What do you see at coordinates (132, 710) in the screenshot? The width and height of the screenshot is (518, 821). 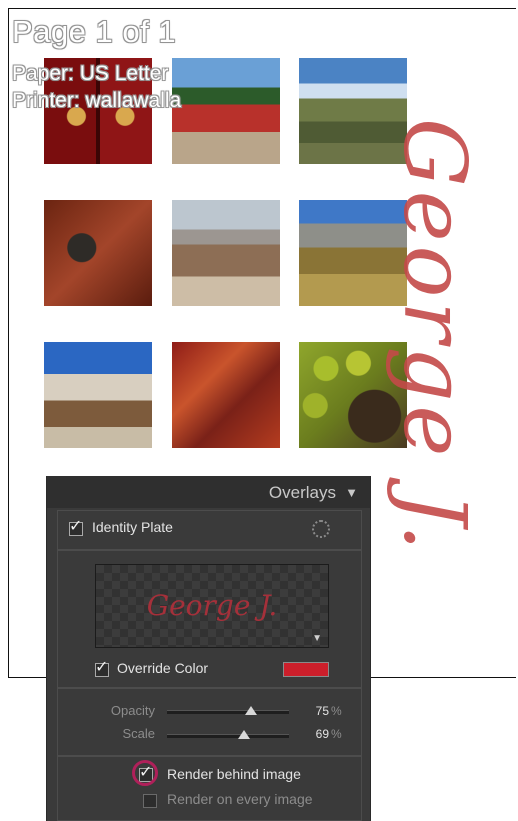 I see `opacity-label: Opacity` at bounding box center [132, 710].